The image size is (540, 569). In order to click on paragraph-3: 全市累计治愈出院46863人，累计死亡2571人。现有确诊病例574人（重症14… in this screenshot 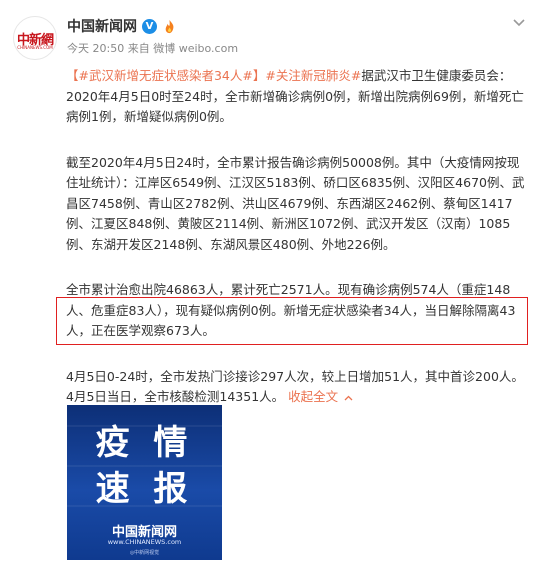, I will do `click(296, 311)`.